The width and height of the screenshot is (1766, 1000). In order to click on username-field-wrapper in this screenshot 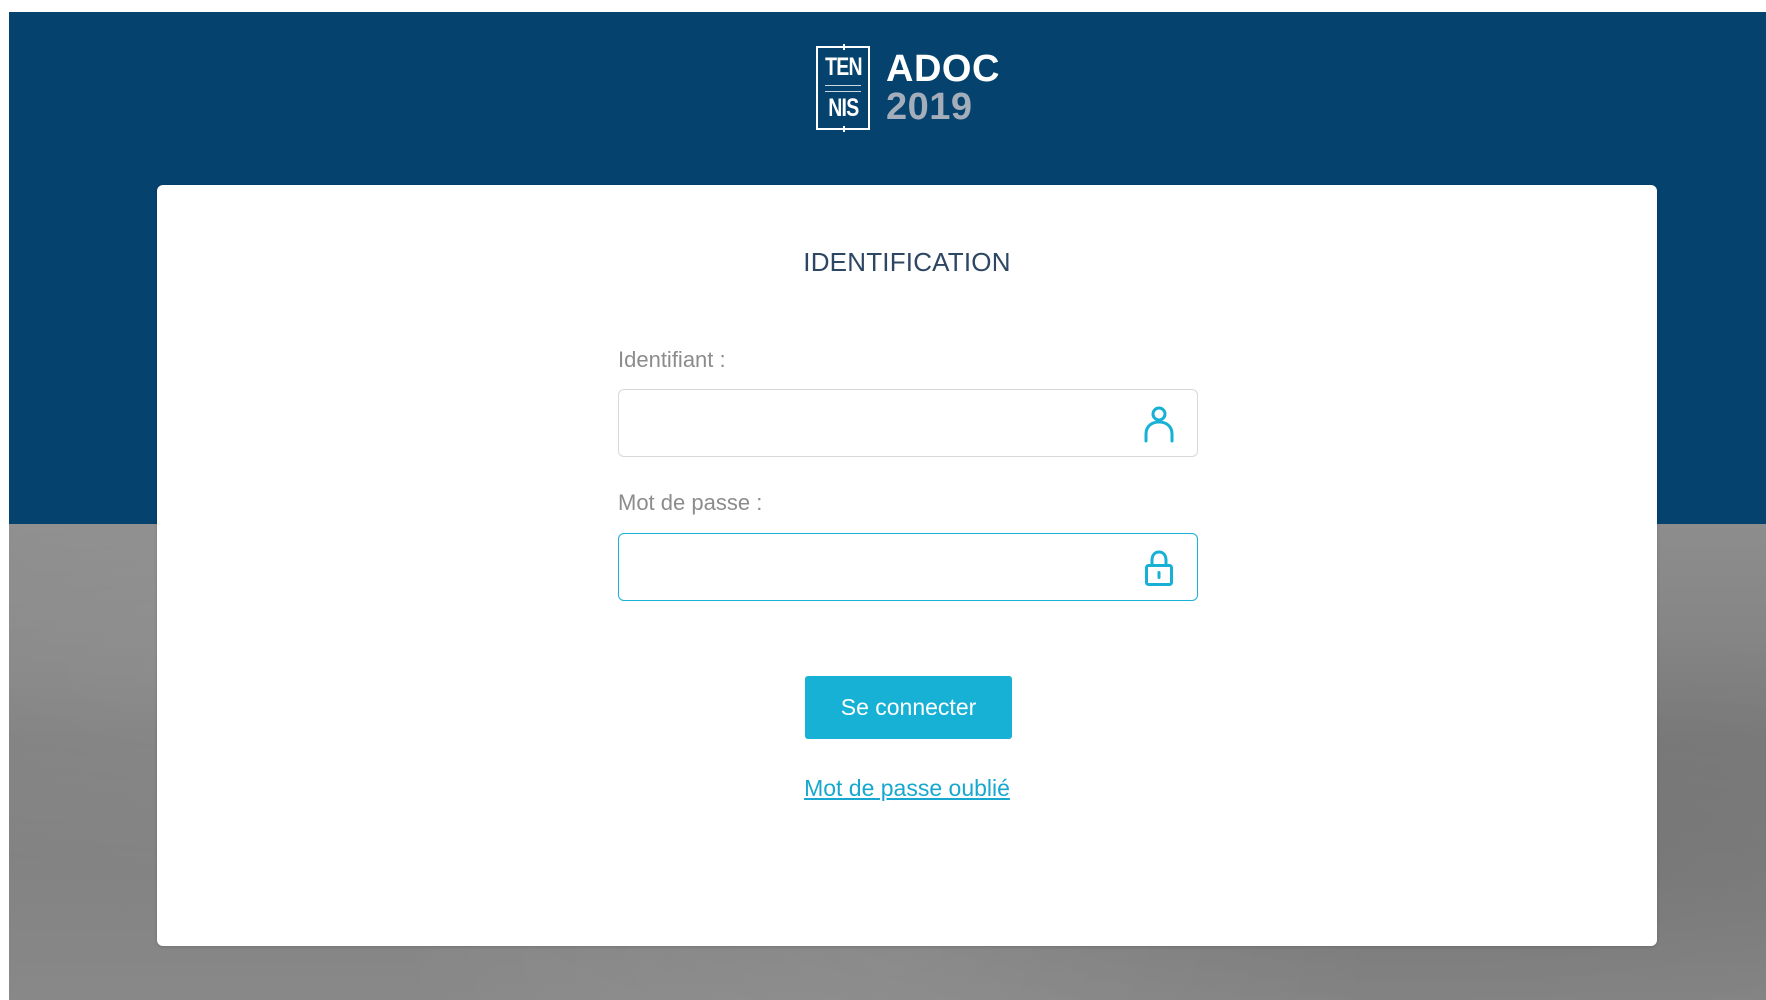, I will do `click(908, 423)`.